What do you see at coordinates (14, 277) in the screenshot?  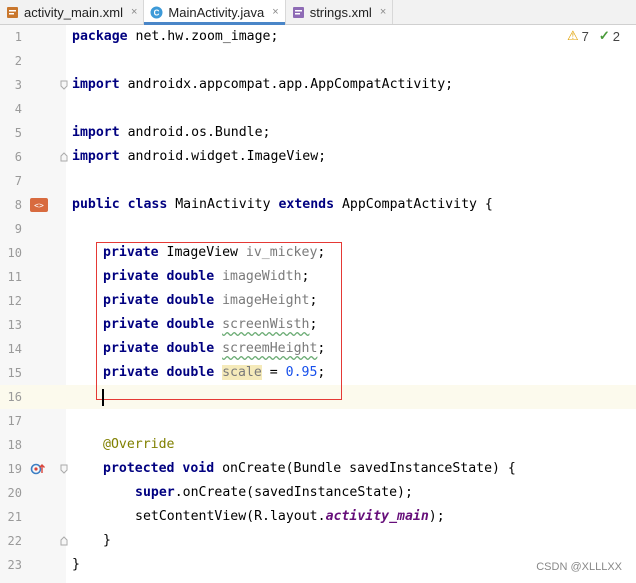 I see `line-number: 11` at bounding box center [14, 277].